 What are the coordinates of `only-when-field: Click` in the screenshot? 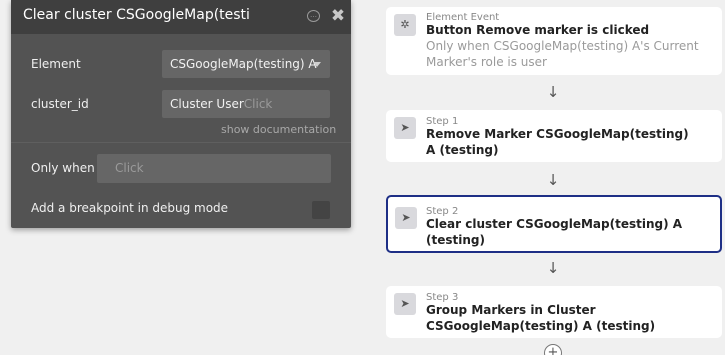 It's located at (214, 168).